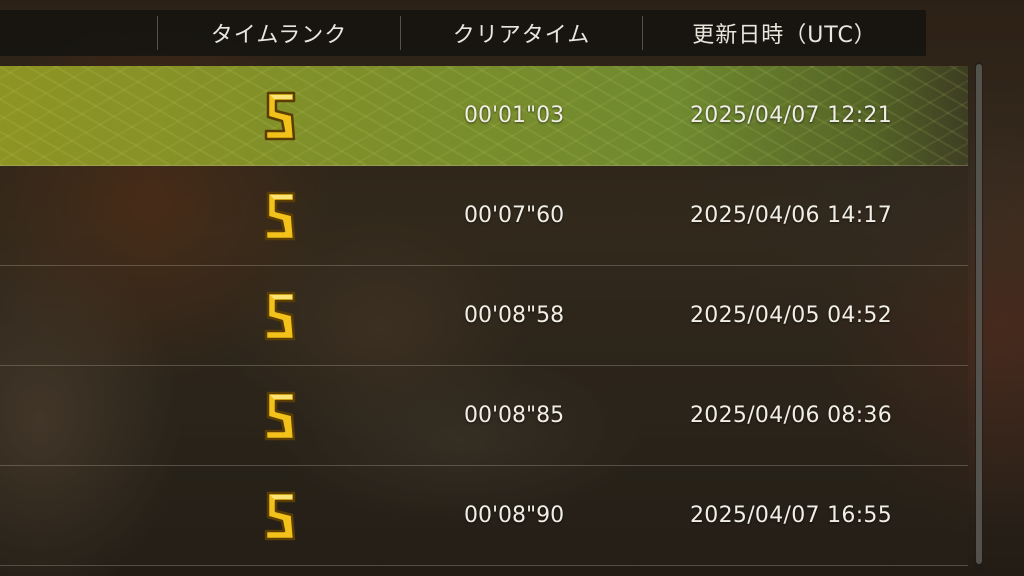  I want to click on scrollbar, so click(979, 317).